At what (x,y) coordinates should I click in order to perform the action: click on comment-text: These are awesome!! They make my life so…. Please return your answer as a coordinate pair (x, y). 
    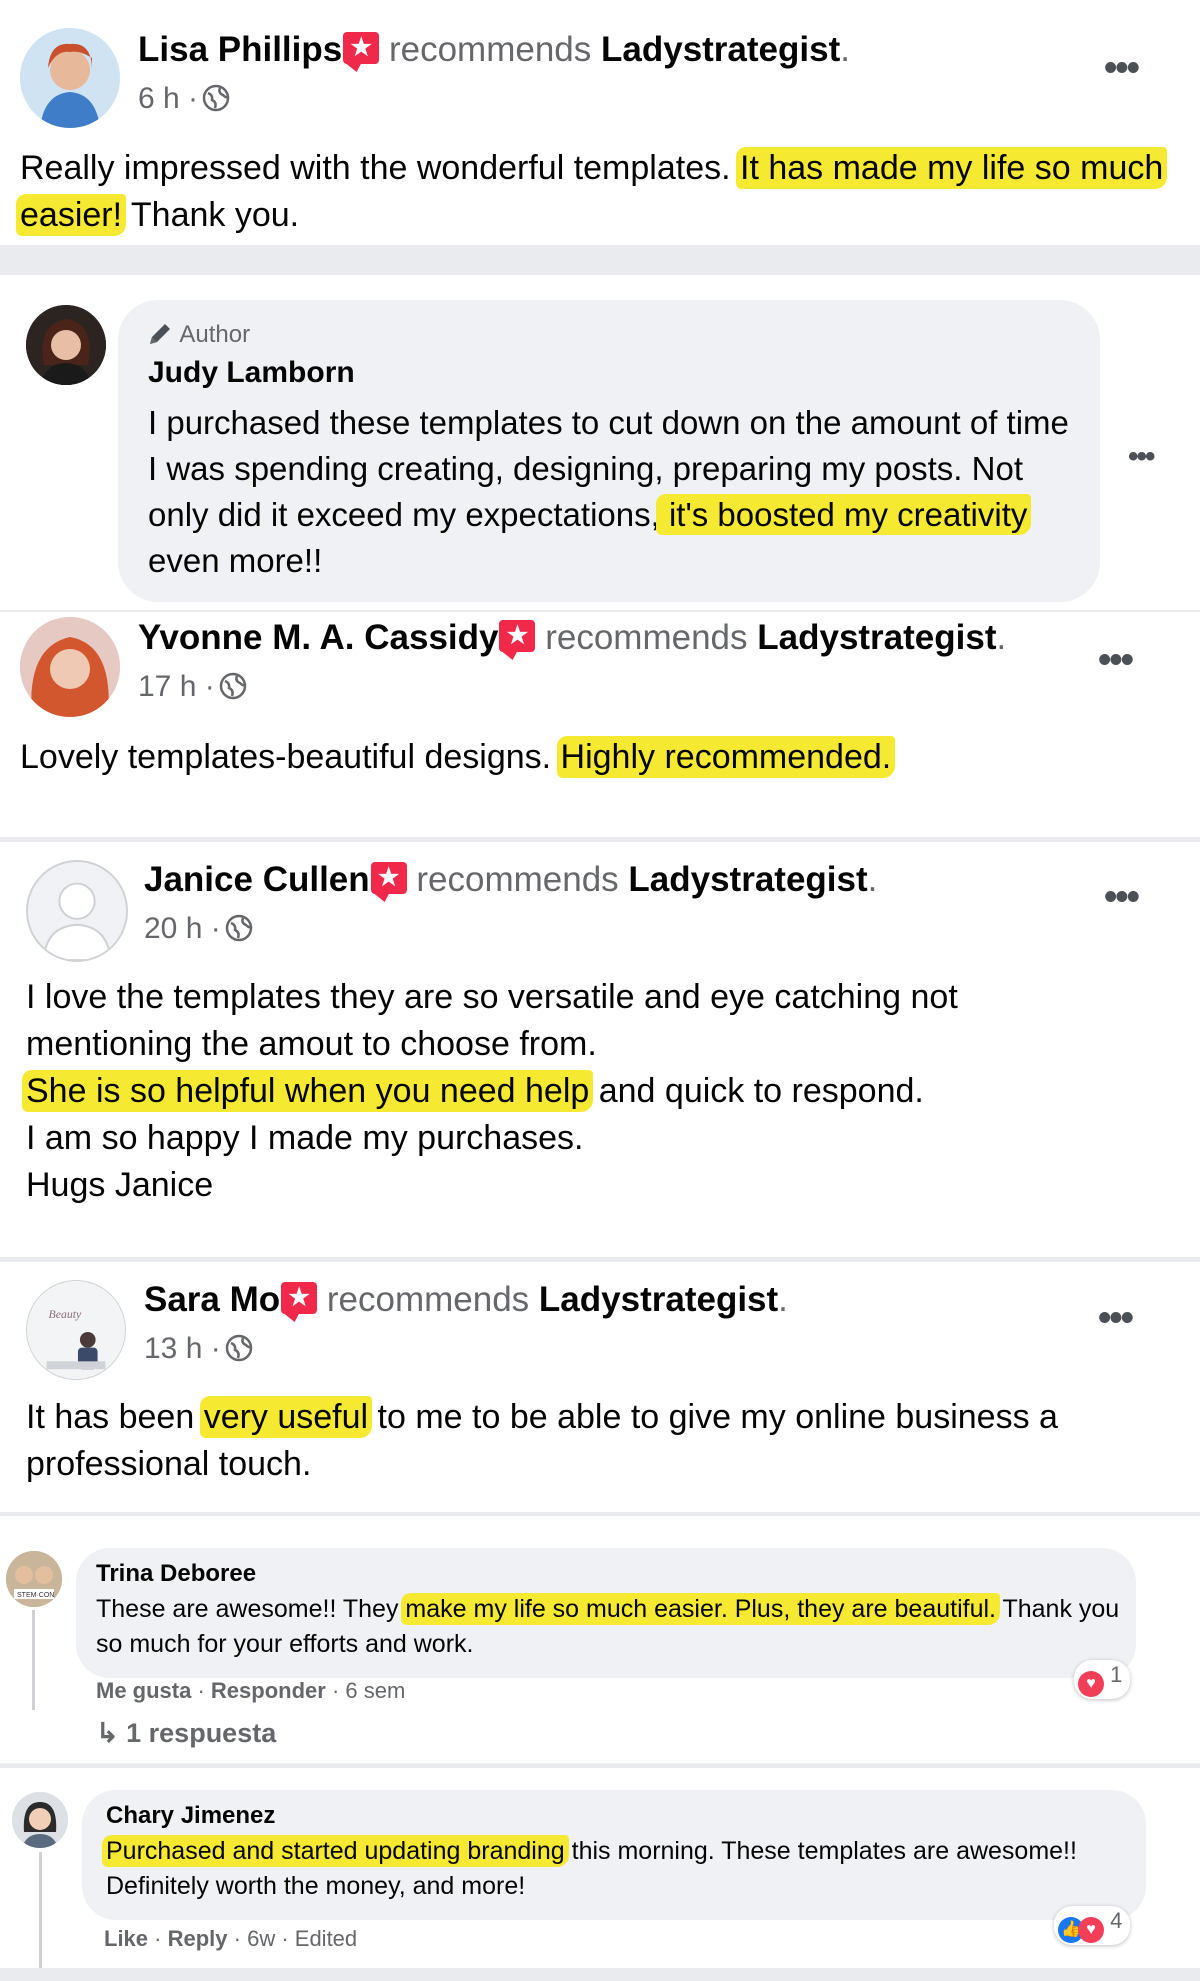
    Looking at the image, I should click on (608, 1625).